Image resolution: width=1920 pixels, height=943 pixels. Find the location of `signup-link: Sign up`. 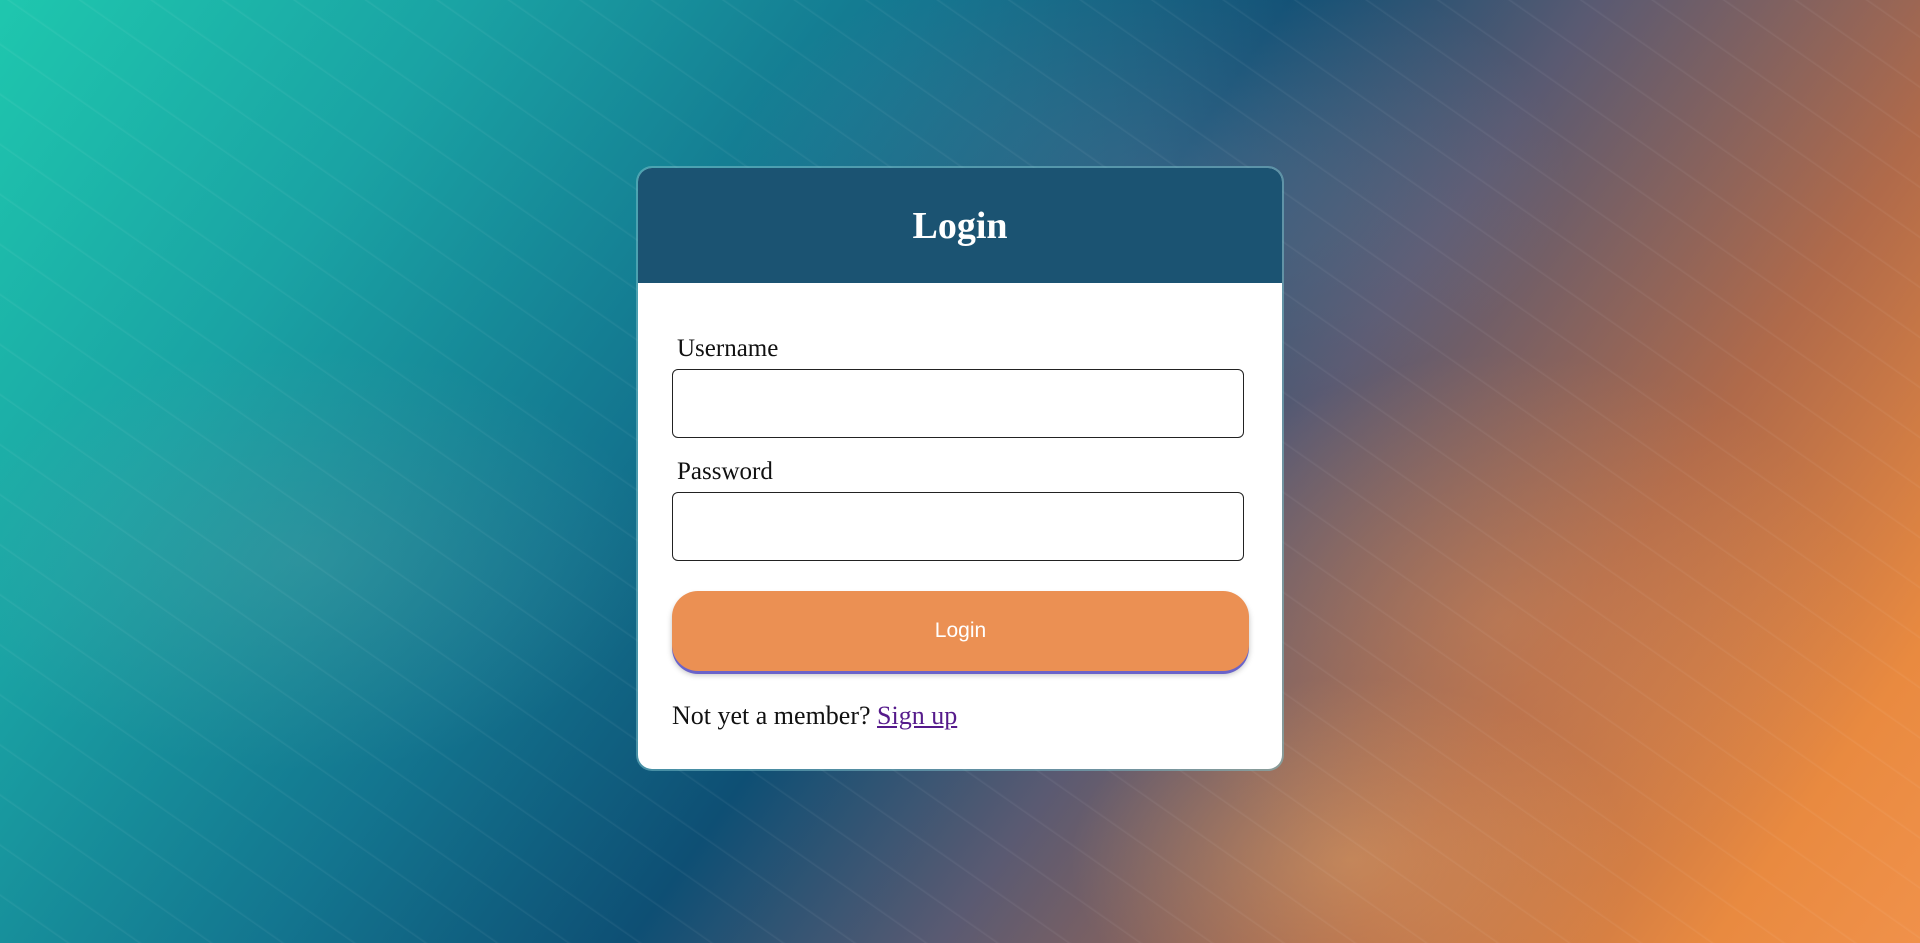

signup-link: Sign up is located at coordinates (917, 715).